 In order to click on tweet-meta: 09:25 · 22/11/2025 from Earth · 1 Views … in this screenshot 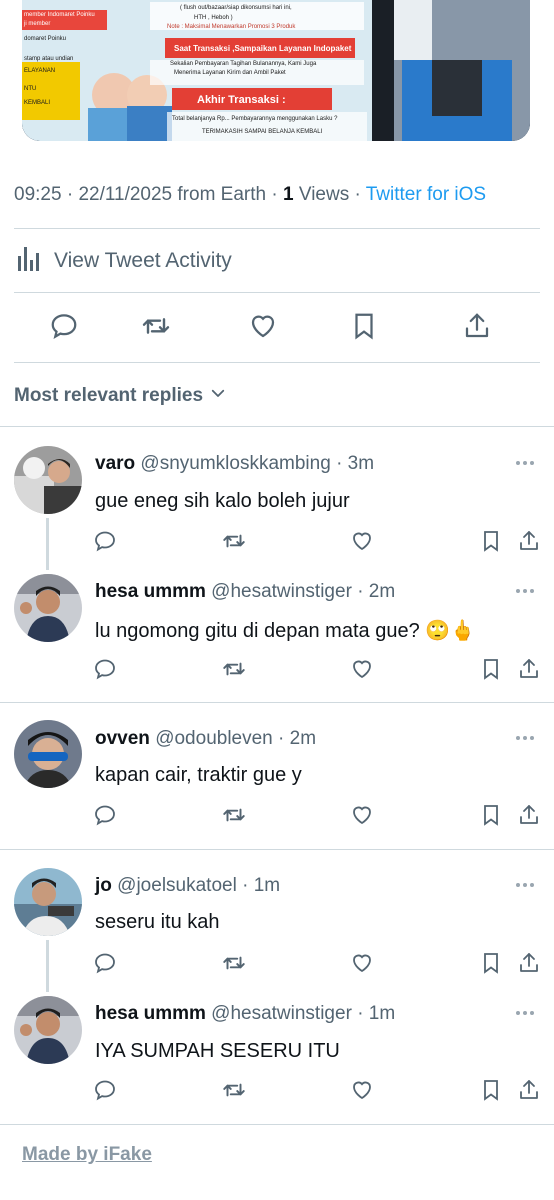, I will do `click(250, 195)`.